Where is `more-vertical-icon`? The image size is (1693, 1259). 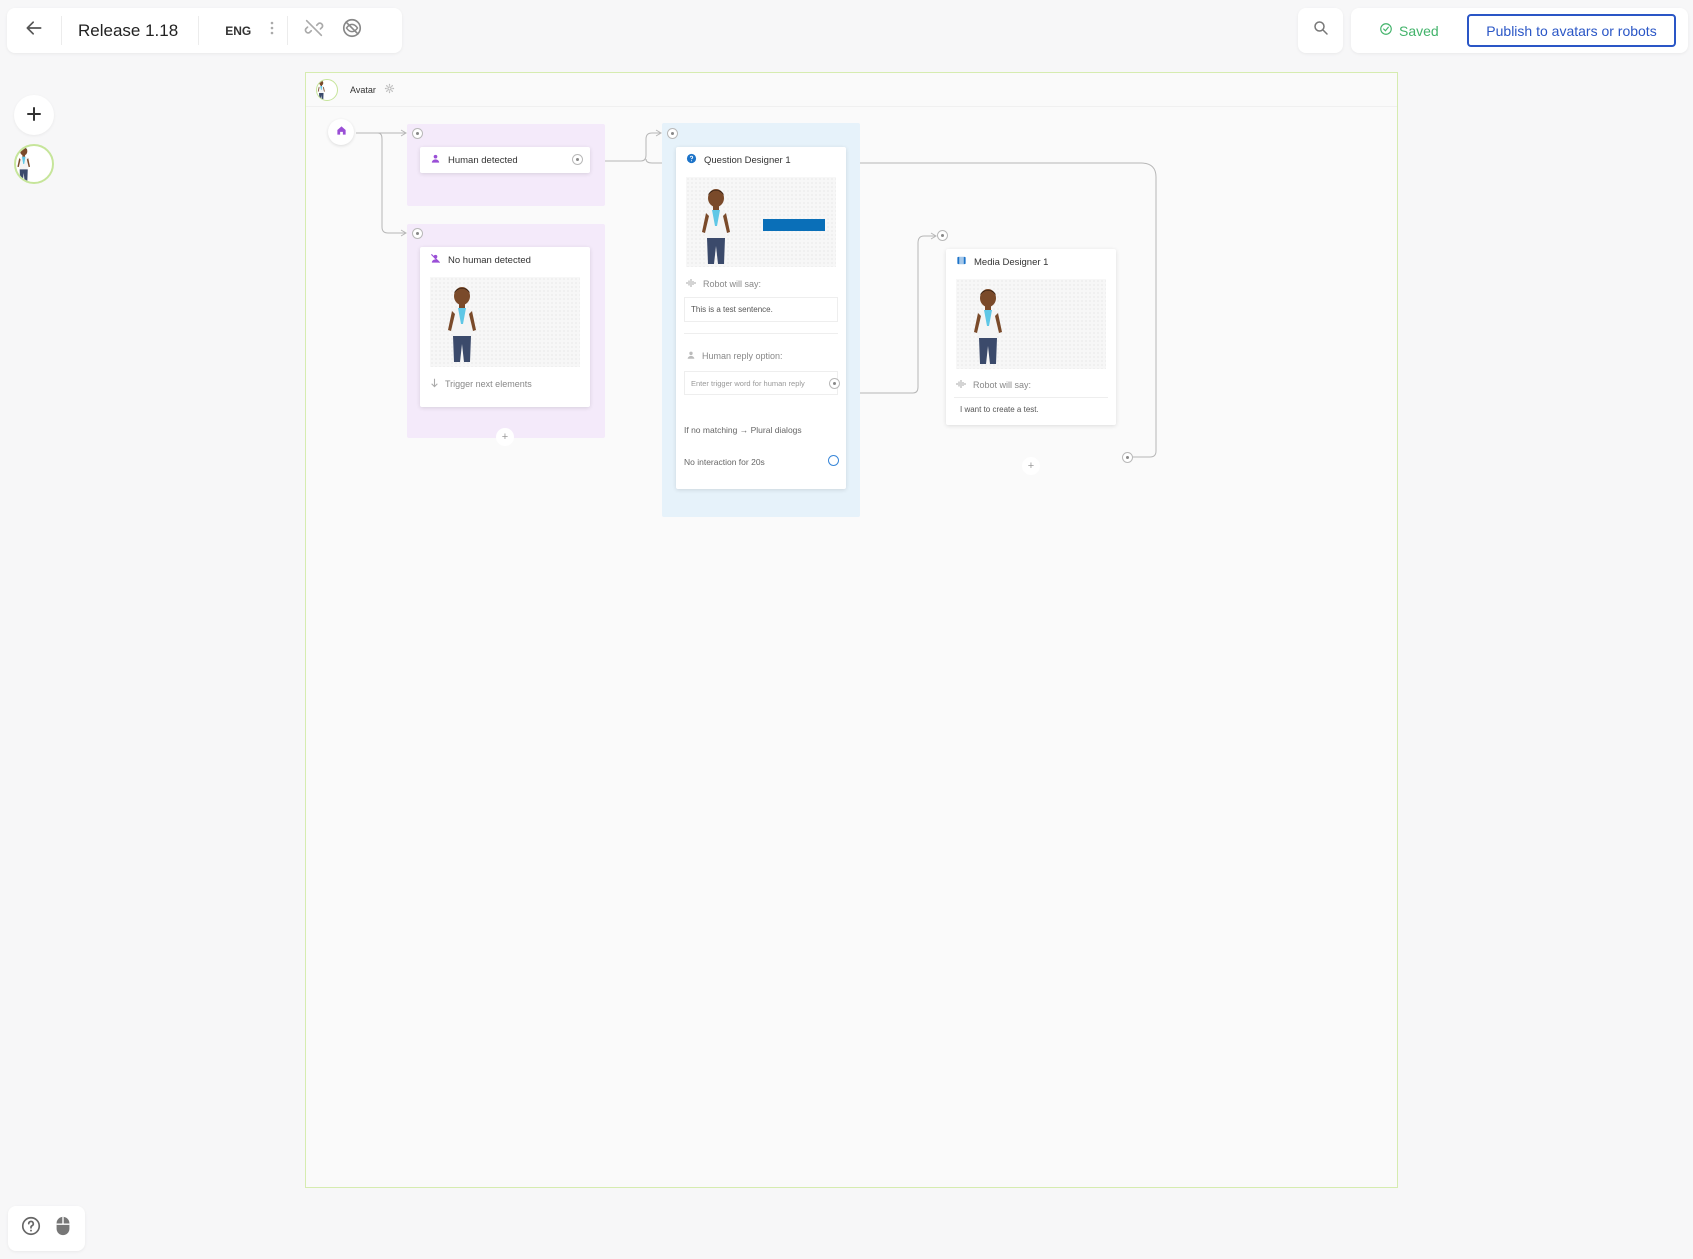 more-vertical-icon is located at coordinates (272, 30).